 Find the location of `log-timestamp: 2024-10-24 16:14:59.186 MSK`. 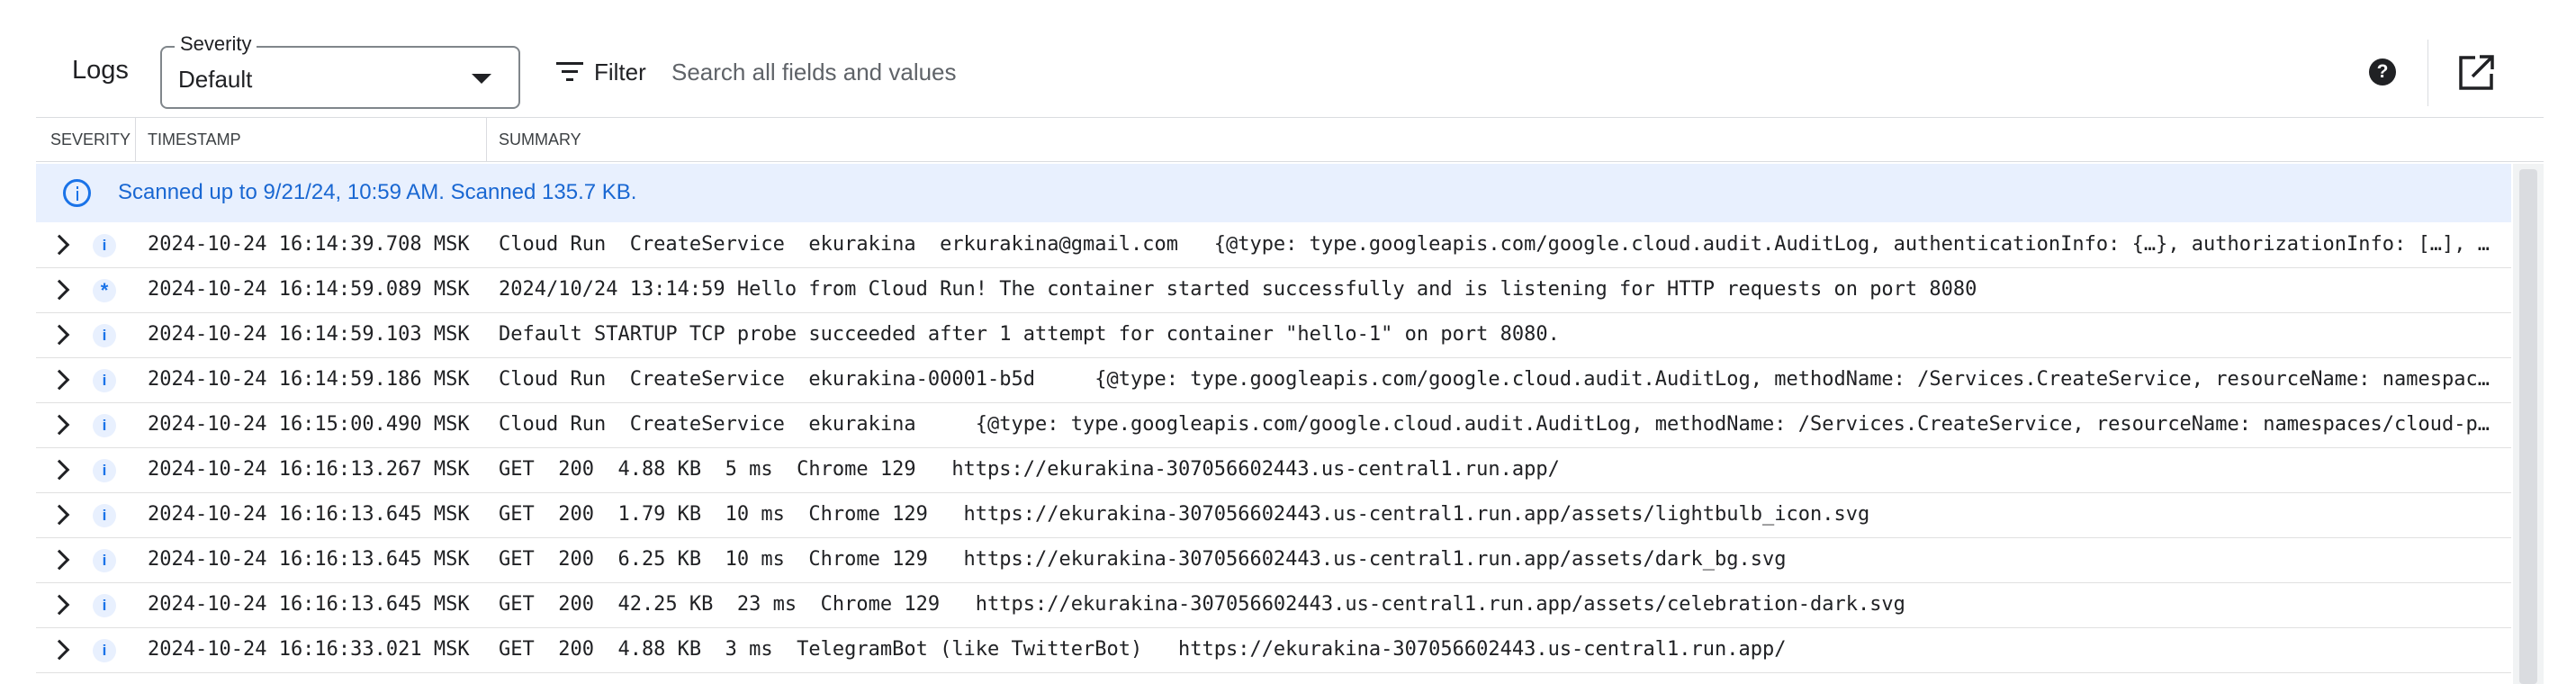

log-timestamp: 2024-10-24 16:14:59.186 MSK is located at coordinates (309, 379).